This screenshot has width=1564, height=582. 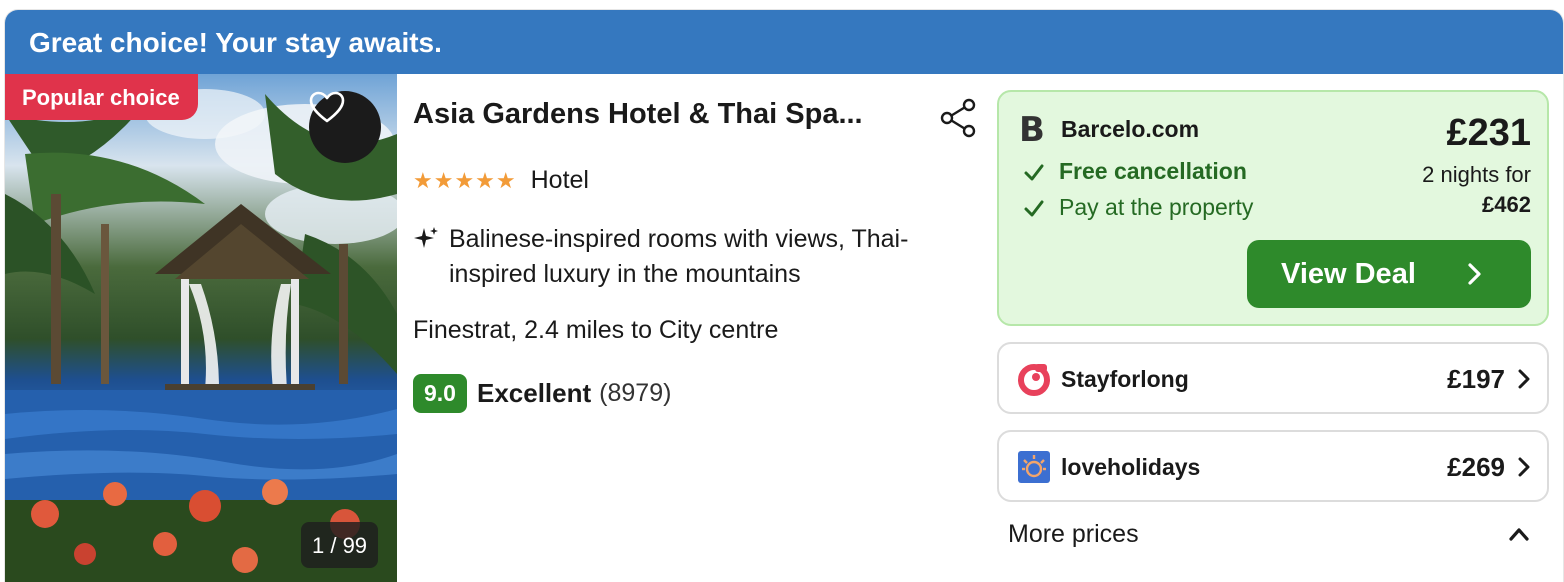 I want to click on feature-pay-at-property: Pay at the property, so click(x=1138, y=207).